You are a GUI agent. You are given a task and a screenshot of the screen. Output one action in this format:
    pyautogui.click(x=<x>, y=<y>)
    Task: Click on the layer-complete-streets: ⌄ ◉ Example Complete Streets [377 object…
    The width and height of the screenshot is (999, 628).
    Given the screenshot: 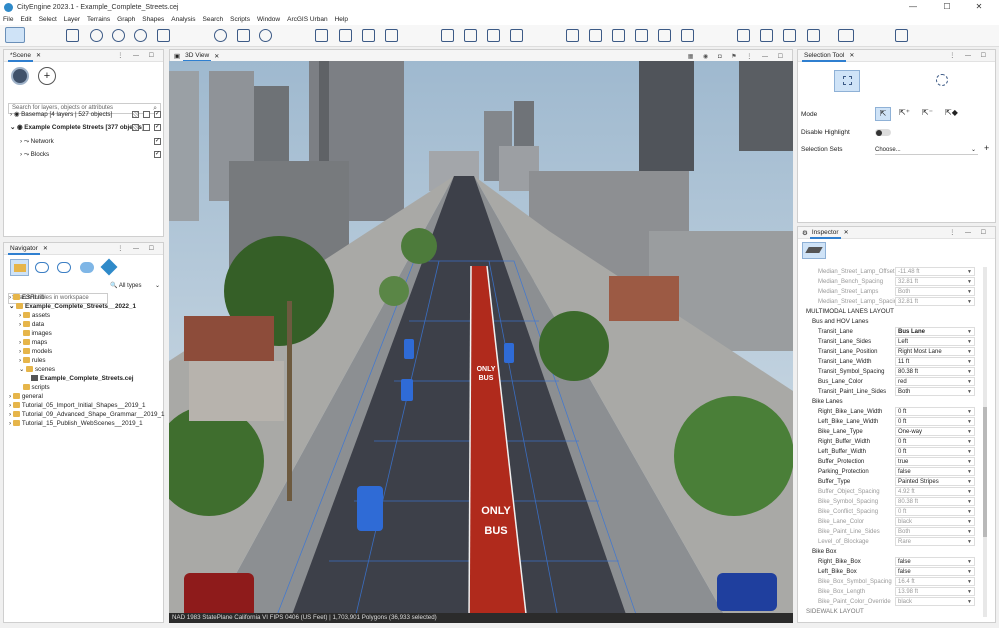 What is the action you would take?
    pyautogui.click(x=77, y=127)
    